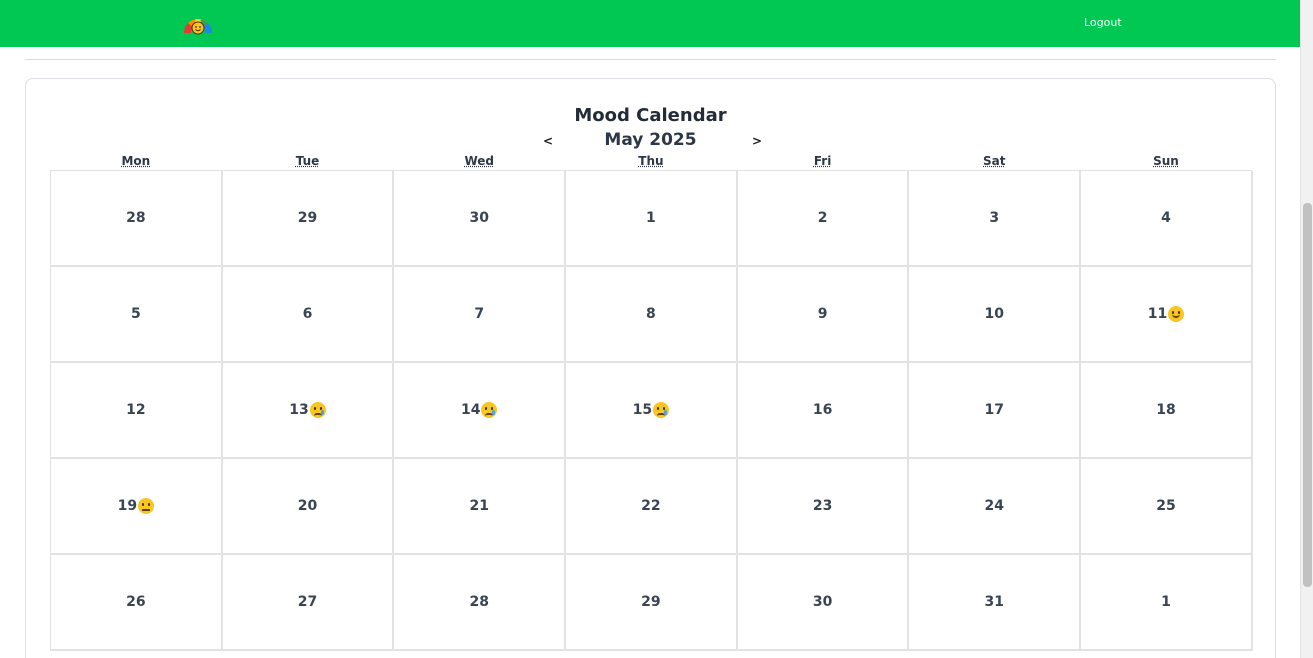 The width and height of the screenshot is (1313, 658). Describe the element at coordinates (822, 161) in the screenshot. I see `weekday-fri: Fri` at that location.